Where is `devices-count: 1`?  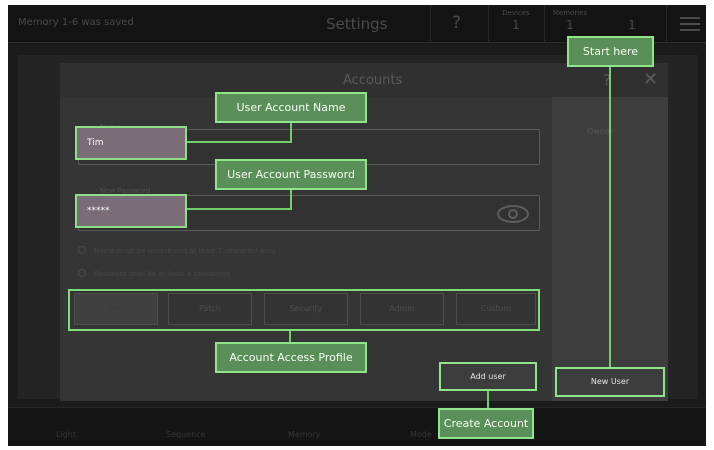 devices-count: 1 is located at coordinates (516, 25).